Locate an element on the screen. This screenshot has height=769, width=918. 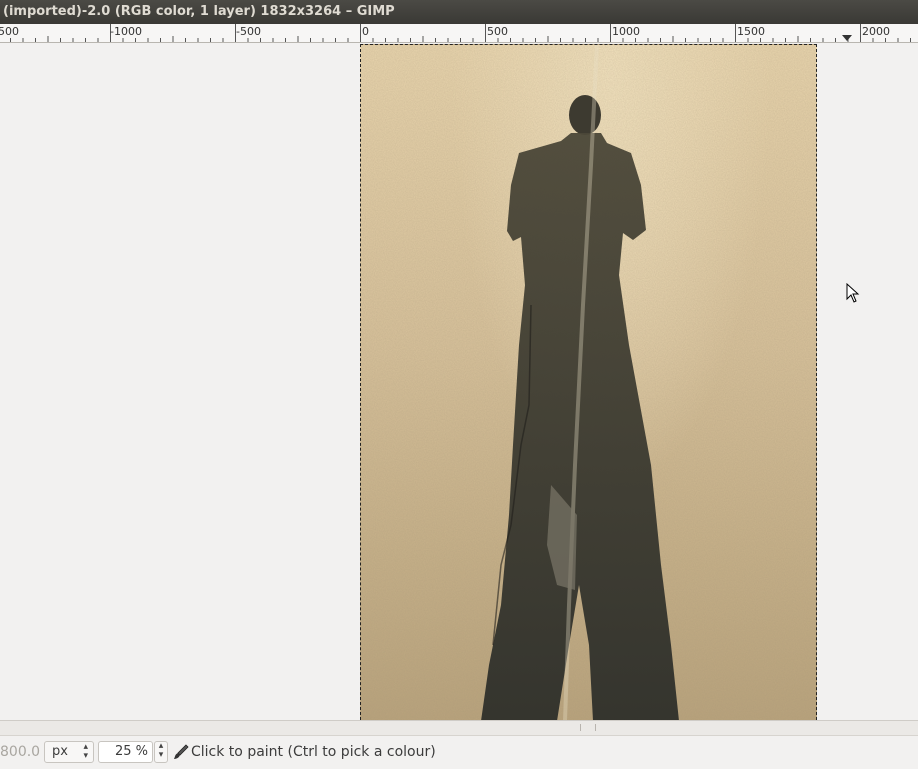
unit-value: px is located at coordinates (60, 751).